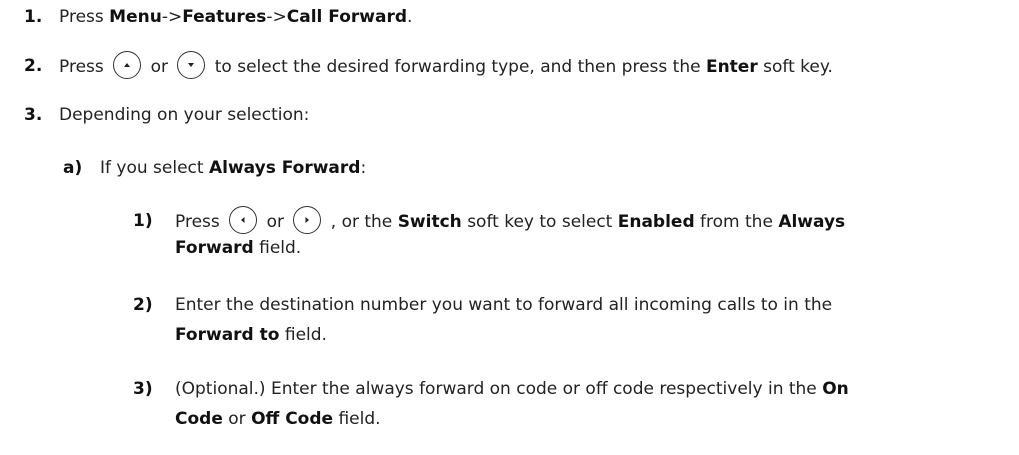 The width and height of the screenshot is (1019, 455). Describe the element at coordinates (731, 67) in the screenshot. I see `enter-label: Enter` at that location.